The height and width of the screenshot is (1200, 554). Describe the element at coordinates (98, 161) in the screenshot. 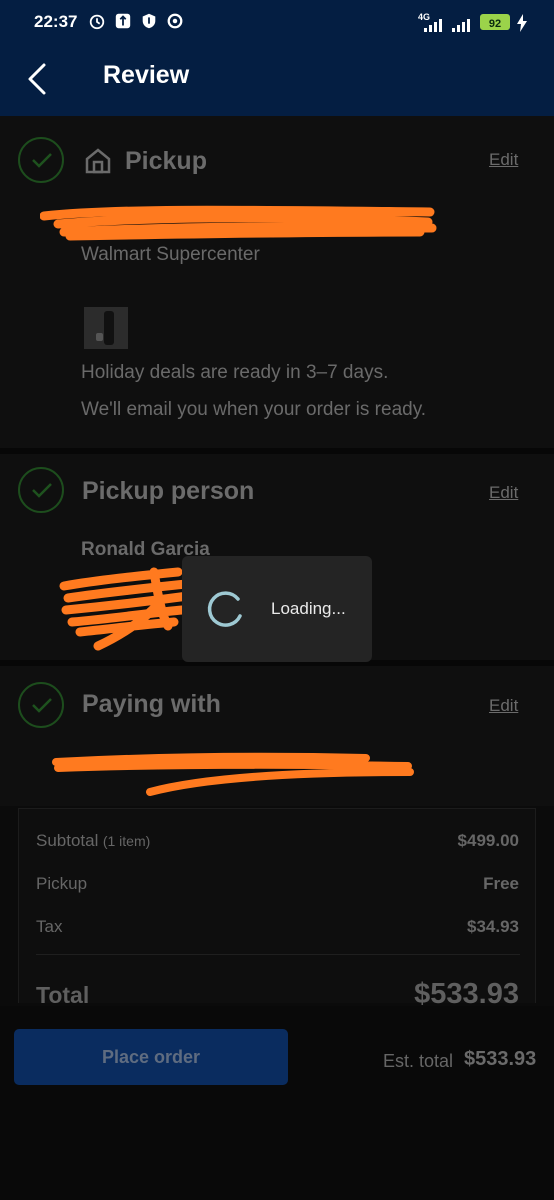

I see `store-icon` at that location.